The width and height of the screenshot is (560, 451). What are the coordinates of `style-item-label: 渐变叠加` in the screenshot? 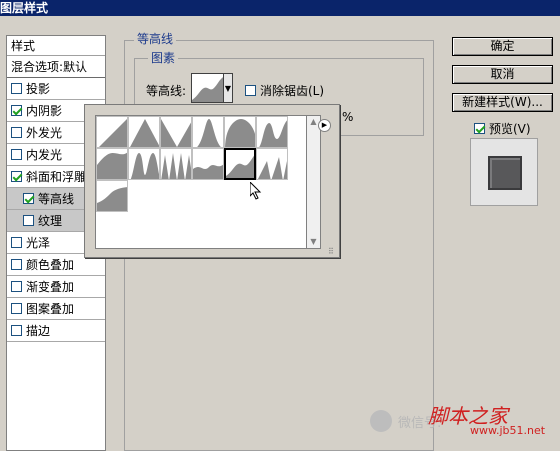 It's located at (50, 286).